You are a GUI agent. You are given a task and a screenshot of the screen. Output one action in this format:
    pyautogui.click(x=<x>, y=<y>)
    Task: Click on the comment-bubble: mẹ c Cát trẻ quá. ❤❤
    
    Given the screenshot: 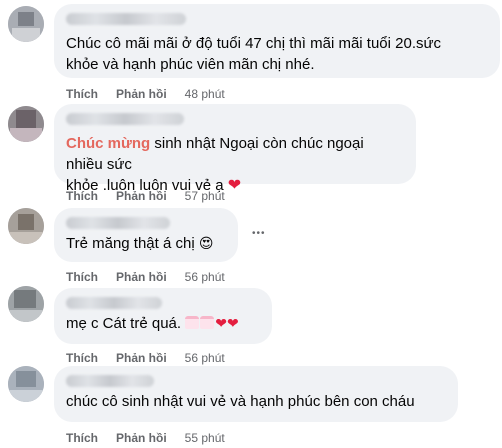 What is the action you would take?
    pyautogui.click(x=163, y=316)
    